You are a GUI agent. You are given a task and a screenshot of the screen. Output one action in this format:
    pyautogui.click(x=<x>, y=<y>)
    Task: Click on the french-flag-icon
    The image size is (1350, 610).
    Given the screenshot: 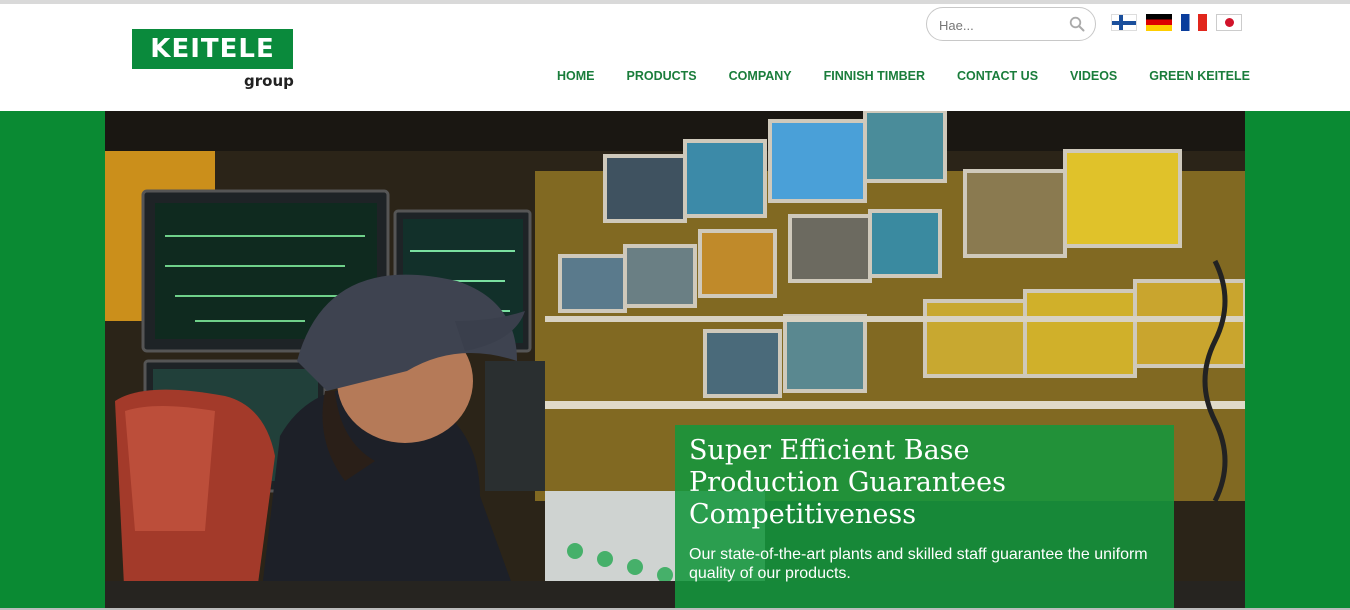 What is the action you would take?
    pyautogui.click(x=1194, y=22)
    